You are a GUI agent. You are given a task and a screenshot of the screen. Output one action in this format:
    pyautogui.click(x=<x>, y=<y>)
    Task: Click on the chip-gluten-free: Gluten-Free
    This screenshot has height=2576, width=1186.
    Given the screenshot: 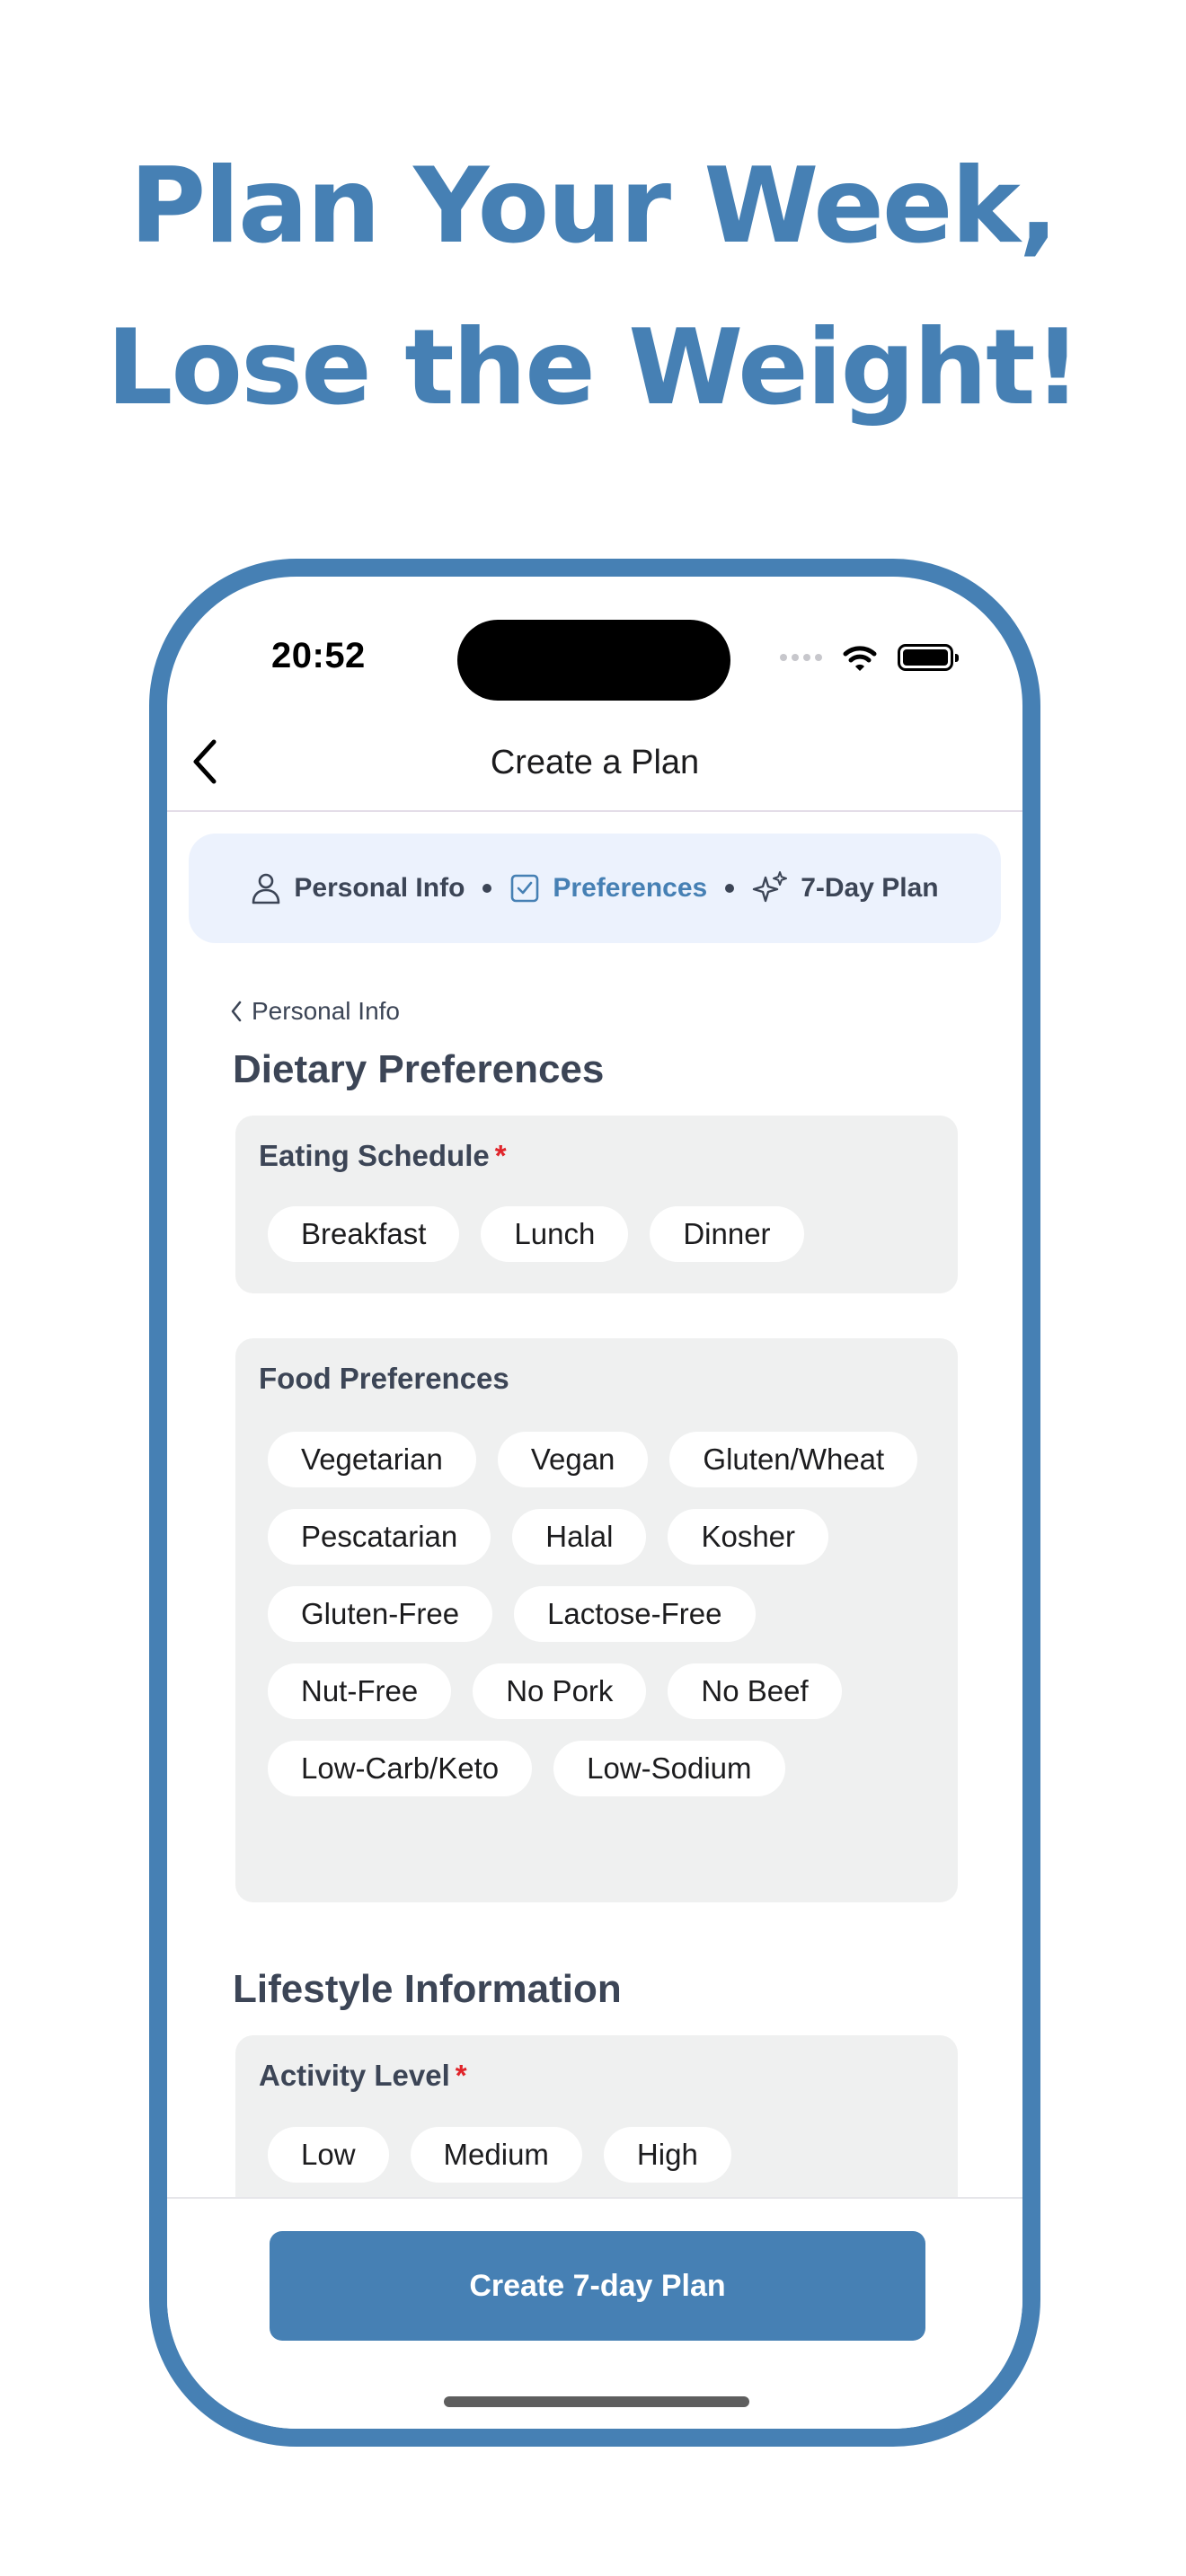 What is the action you would take?
    pyautogui.click(x=380, y=1614)
    